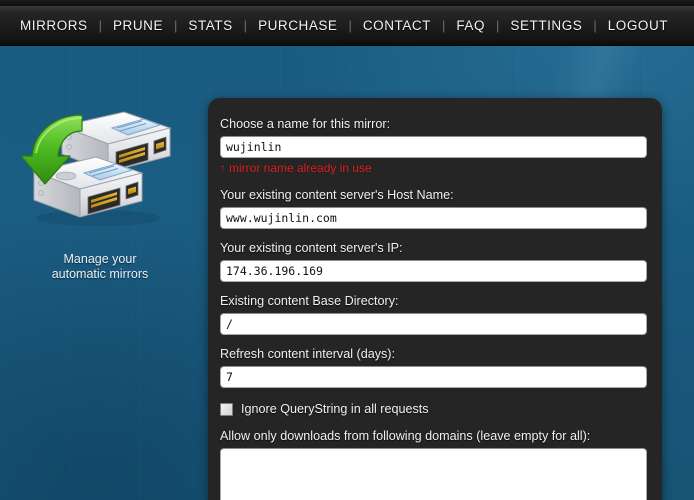 The image size is (694, 500). I want to click on nav-item-mirrors: MIRRORS, so click(54, 25).